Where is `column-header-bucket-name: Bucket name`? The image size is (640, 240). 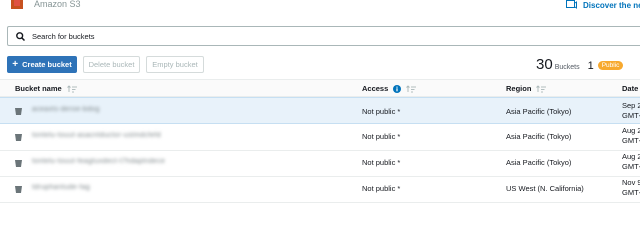
column-header-bucket-name: Bucket name is located at coordinates (46, 88).